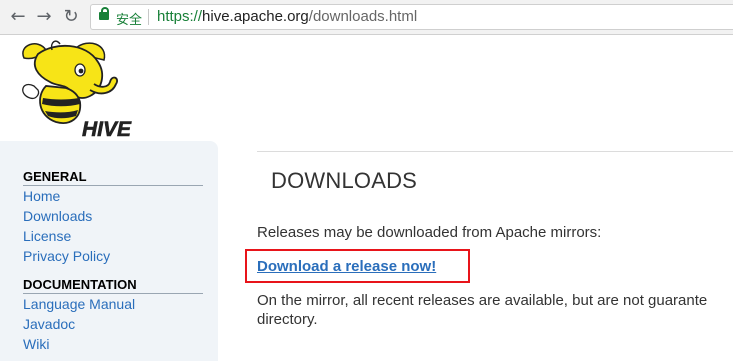 The image size is (733, 361). I want to click on forward-arrow-icon: →, so click(44, 17).